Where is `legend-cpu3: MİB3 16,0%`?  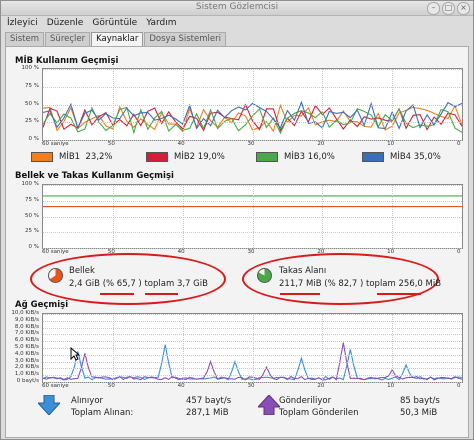
legend-cpu3: MİB3 16,0% is located at coordinates (295, 157).